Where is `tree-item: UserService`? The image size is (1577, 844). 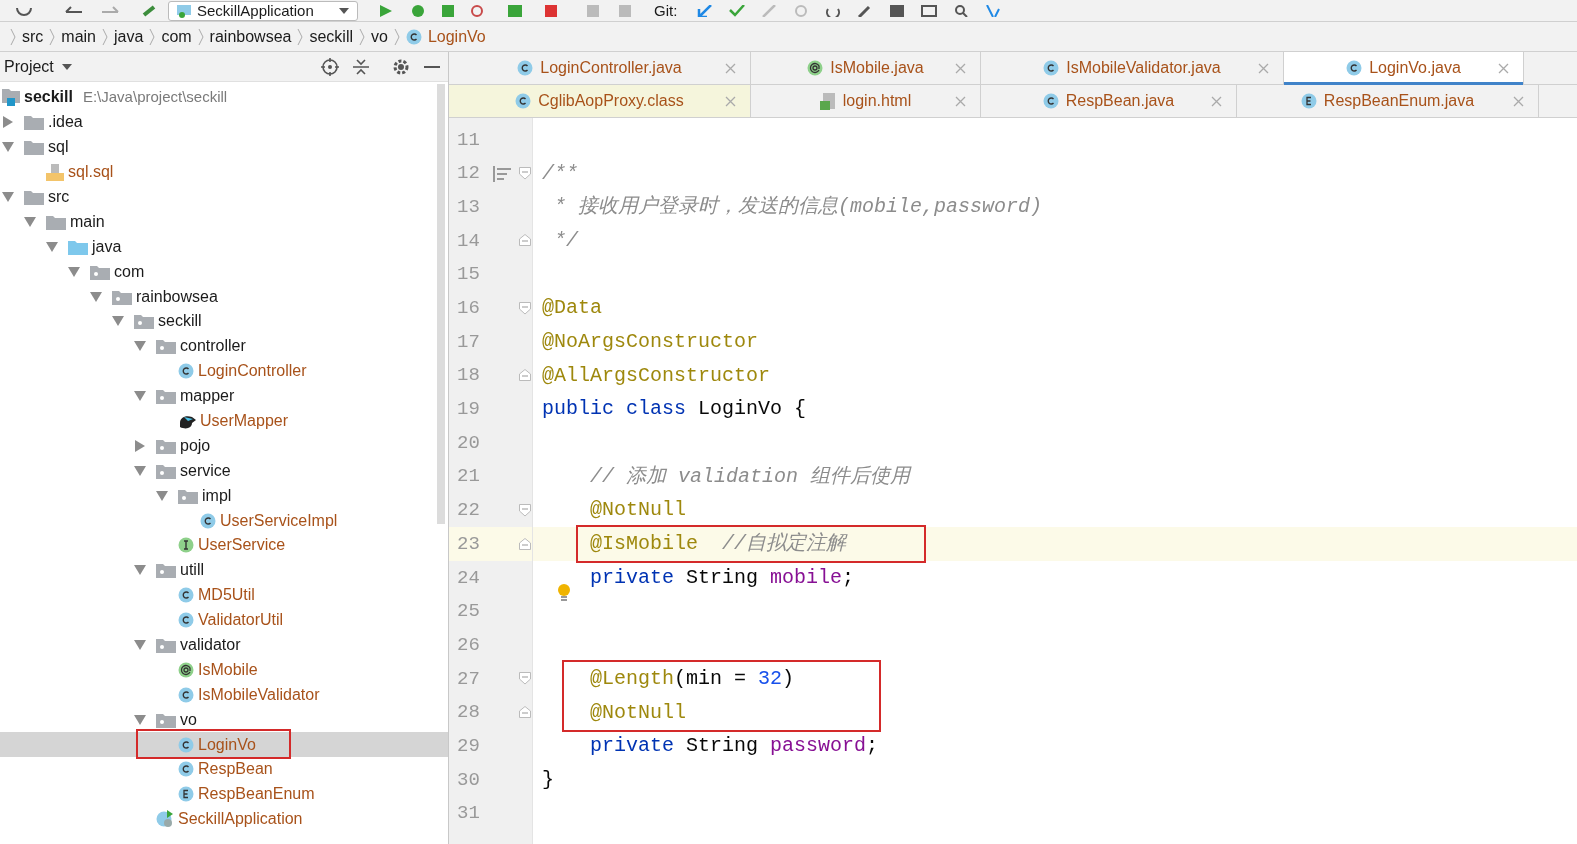 tree-item: UserService is located at coordinates (224, 545).